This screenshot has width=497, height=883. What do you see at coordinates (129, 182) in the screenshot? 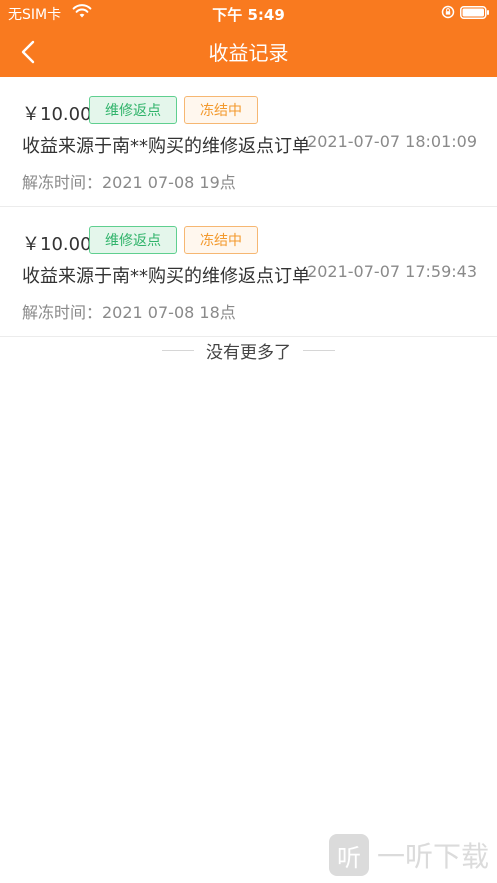
I see `unfreeze-time: 解冻时间：2021 07-08 19点` at bounding box center [129, 182].